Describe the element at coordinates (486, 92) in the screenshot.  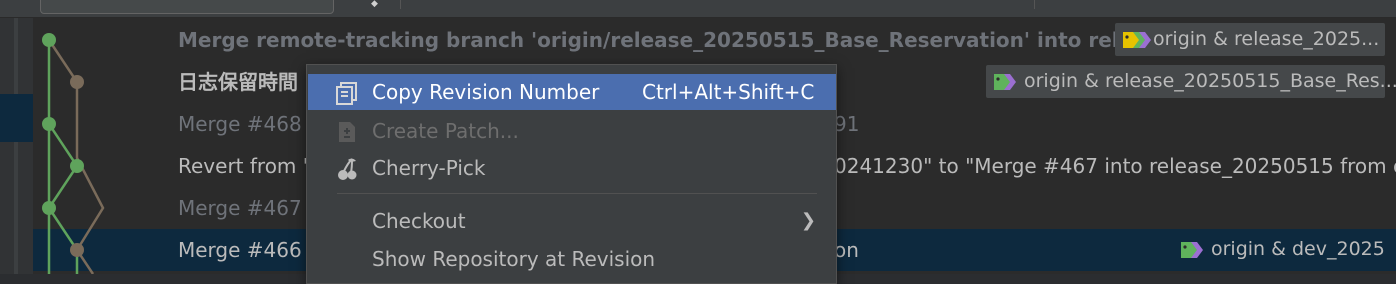
I see `menu-item-label: Copy Revision Number` at that location.